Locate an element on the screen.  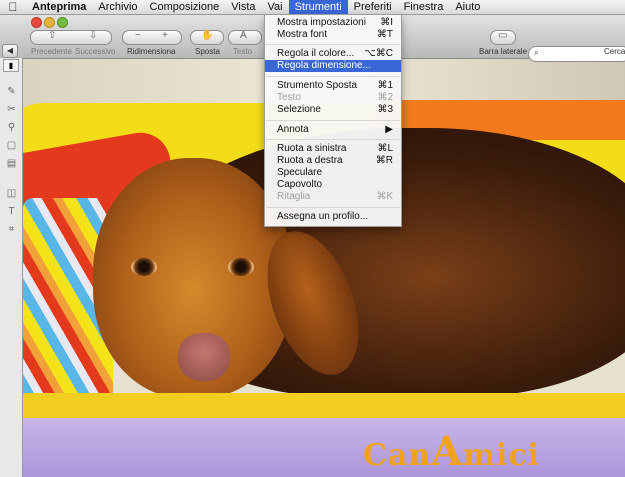
zoom-window-button is located at coordinates (62, 22).